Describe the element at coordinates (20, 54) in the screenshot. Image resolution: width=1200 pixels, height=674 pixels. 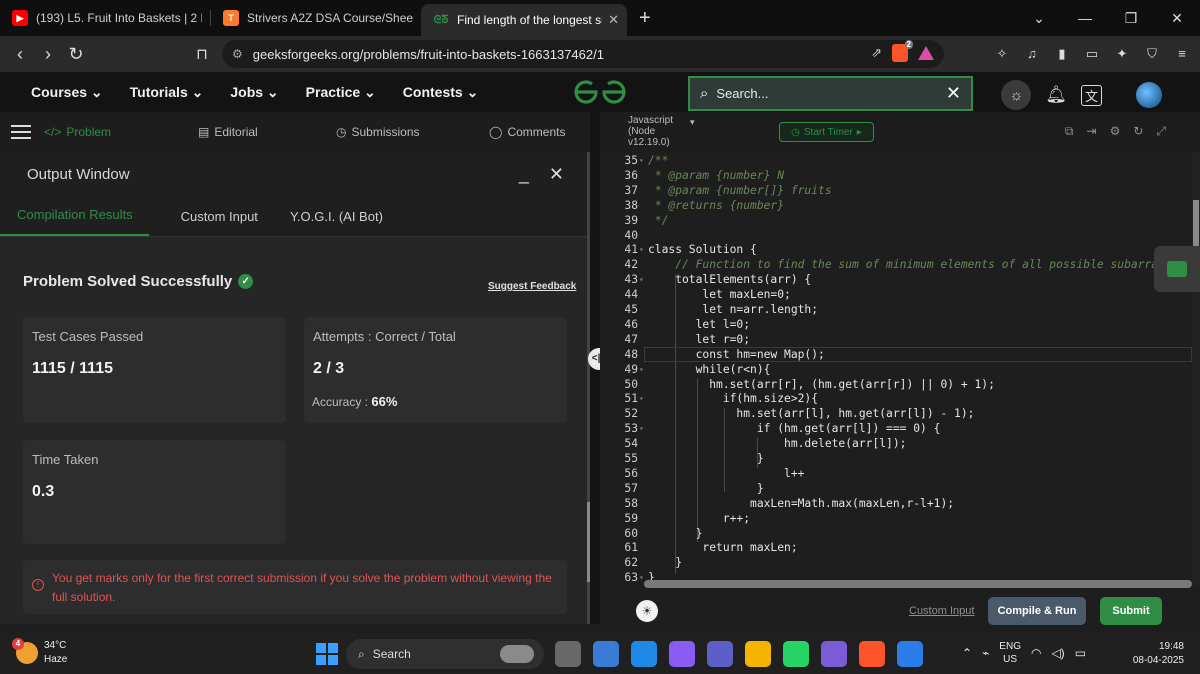
I see `back-icon: ‹` at that location.